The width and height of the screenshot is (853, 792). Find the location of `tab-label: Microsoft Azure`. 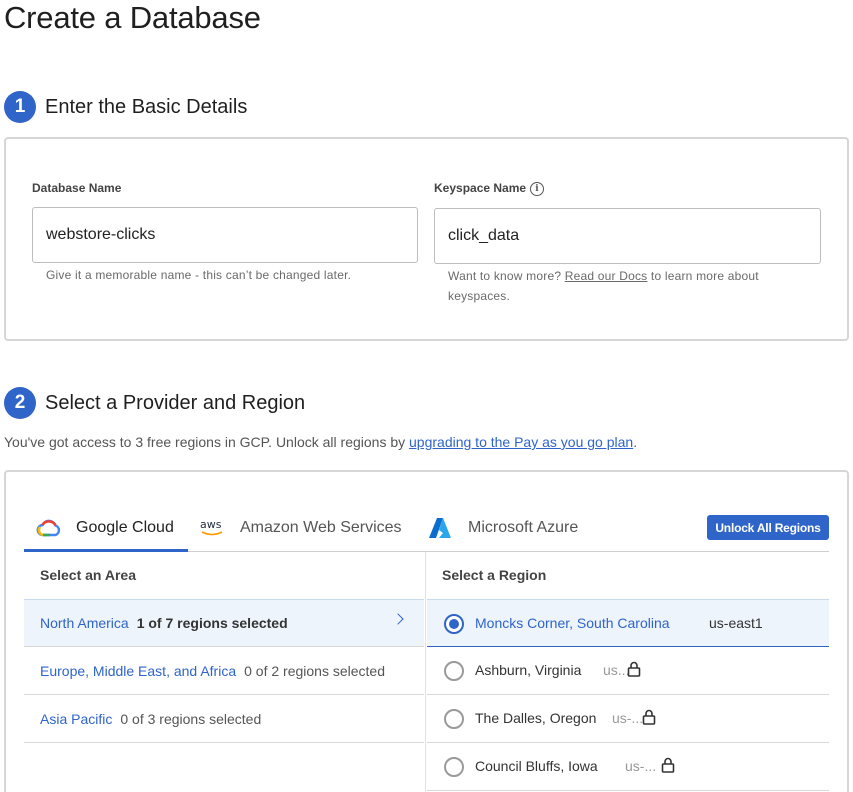

tab-label: Microsoft Azure is located at coordinates (523, 527).